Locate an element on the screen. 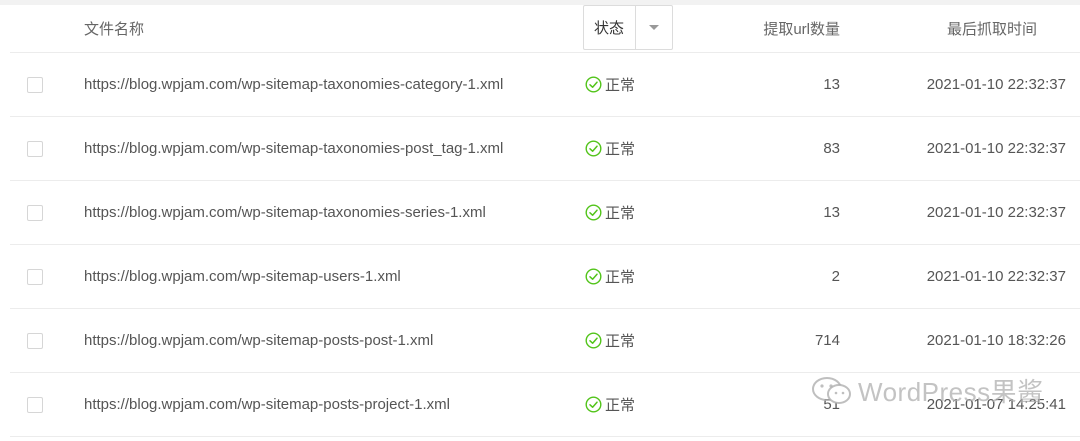  watermark: WordPress果酱 is located at coordinates (927, 390).